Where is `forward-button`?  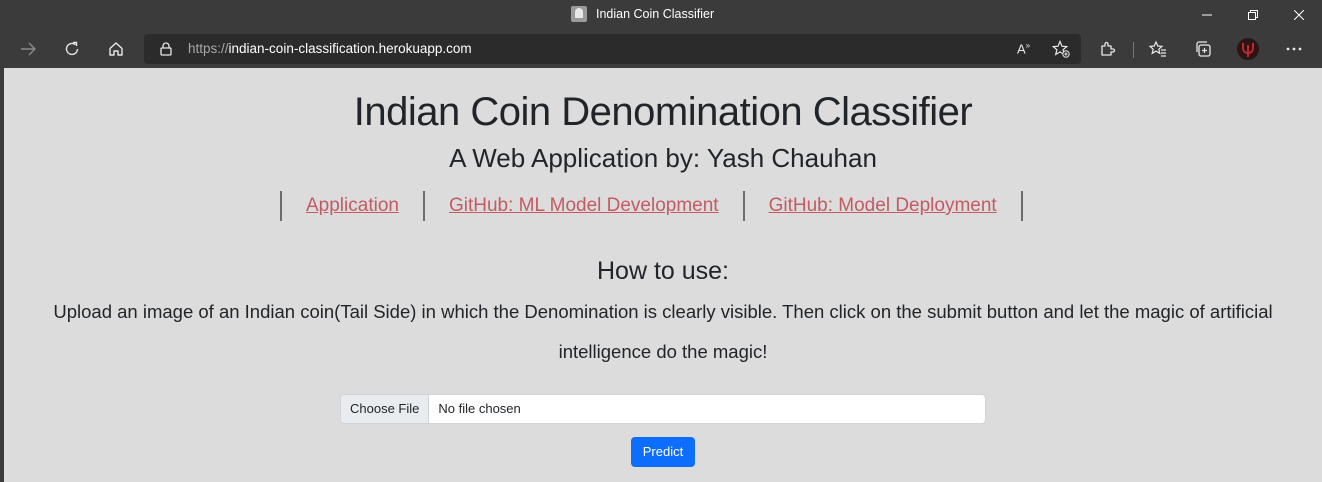
forward-button is located at coordinates (28, 49).